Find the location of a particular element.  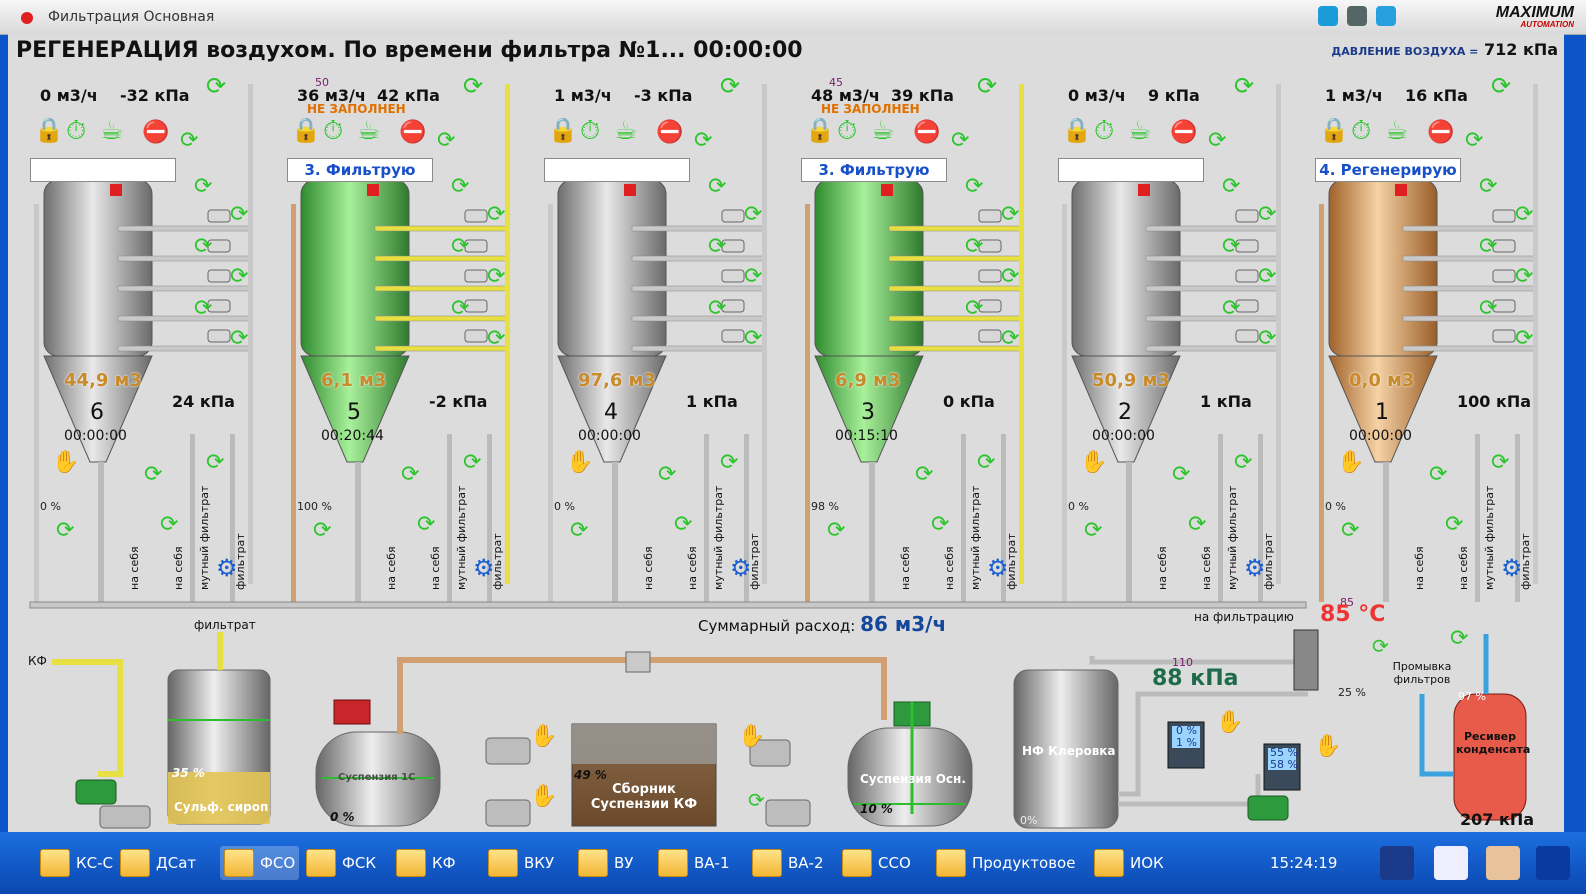

user-icon is located at coordinates (1503, 863).